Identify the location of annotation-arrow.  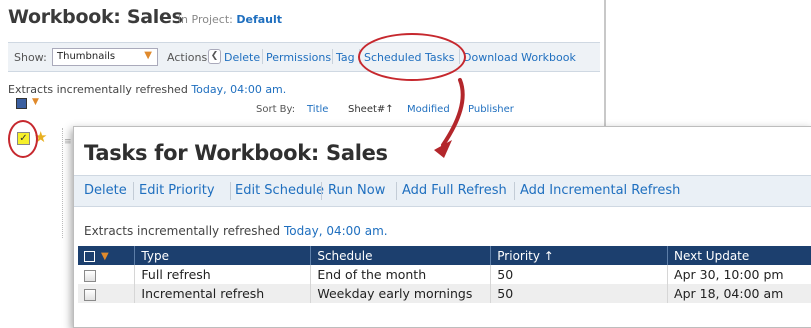
(449, 118).